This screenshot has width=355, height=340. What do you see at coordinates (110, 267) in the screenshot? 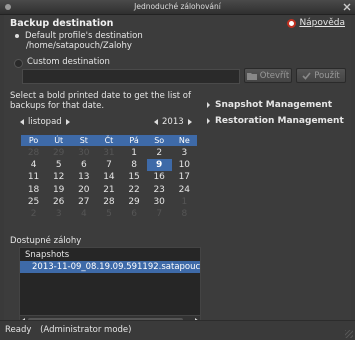
I see `snapshot-row: 2013-11-09_08.19.09.591192.satapouch` at bounding box center [110, 267].